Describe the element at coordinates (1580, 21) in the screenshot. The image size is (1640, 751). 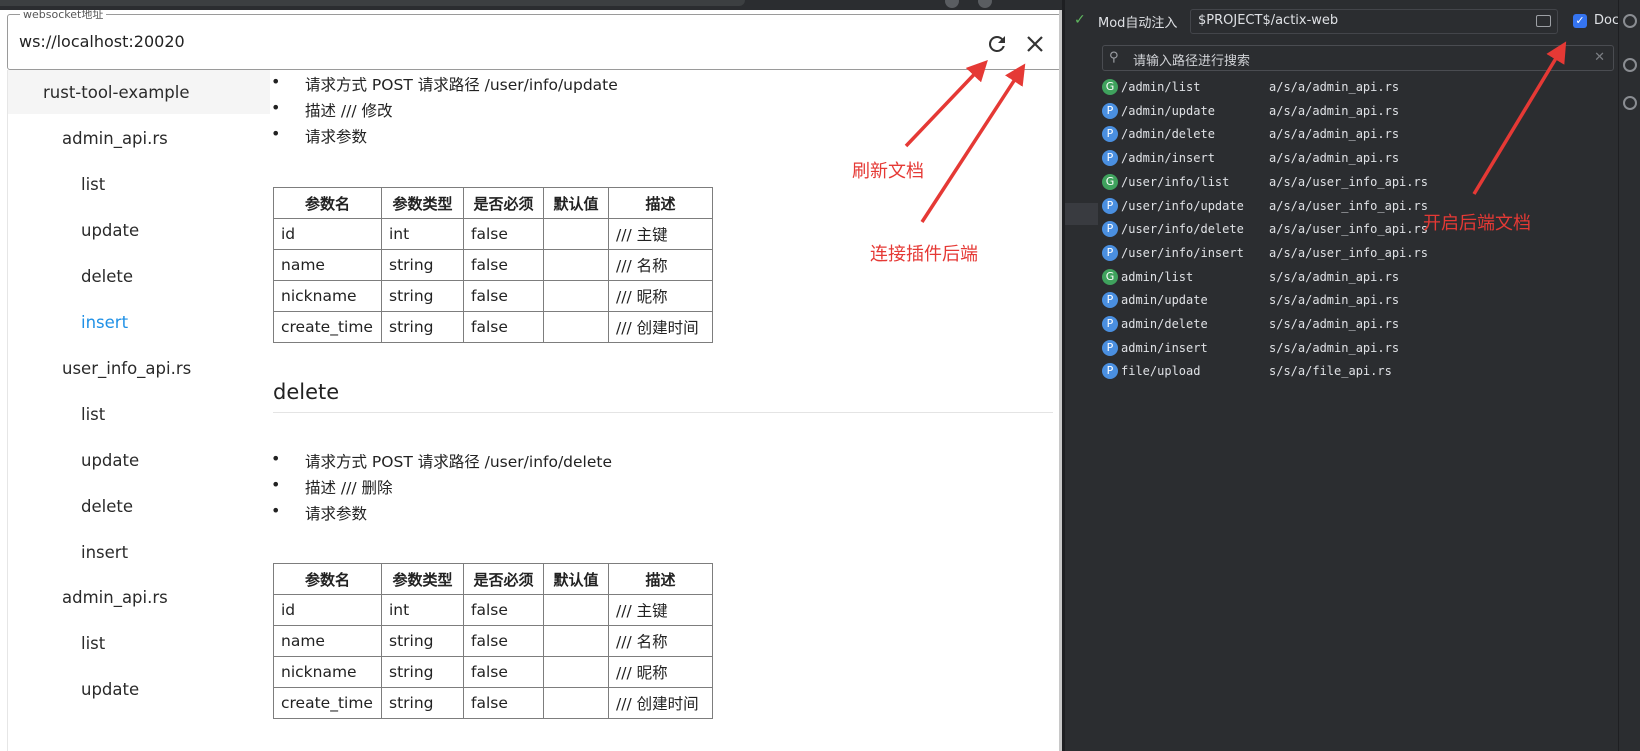
I see `doc-checkbox: ✓` at that location.